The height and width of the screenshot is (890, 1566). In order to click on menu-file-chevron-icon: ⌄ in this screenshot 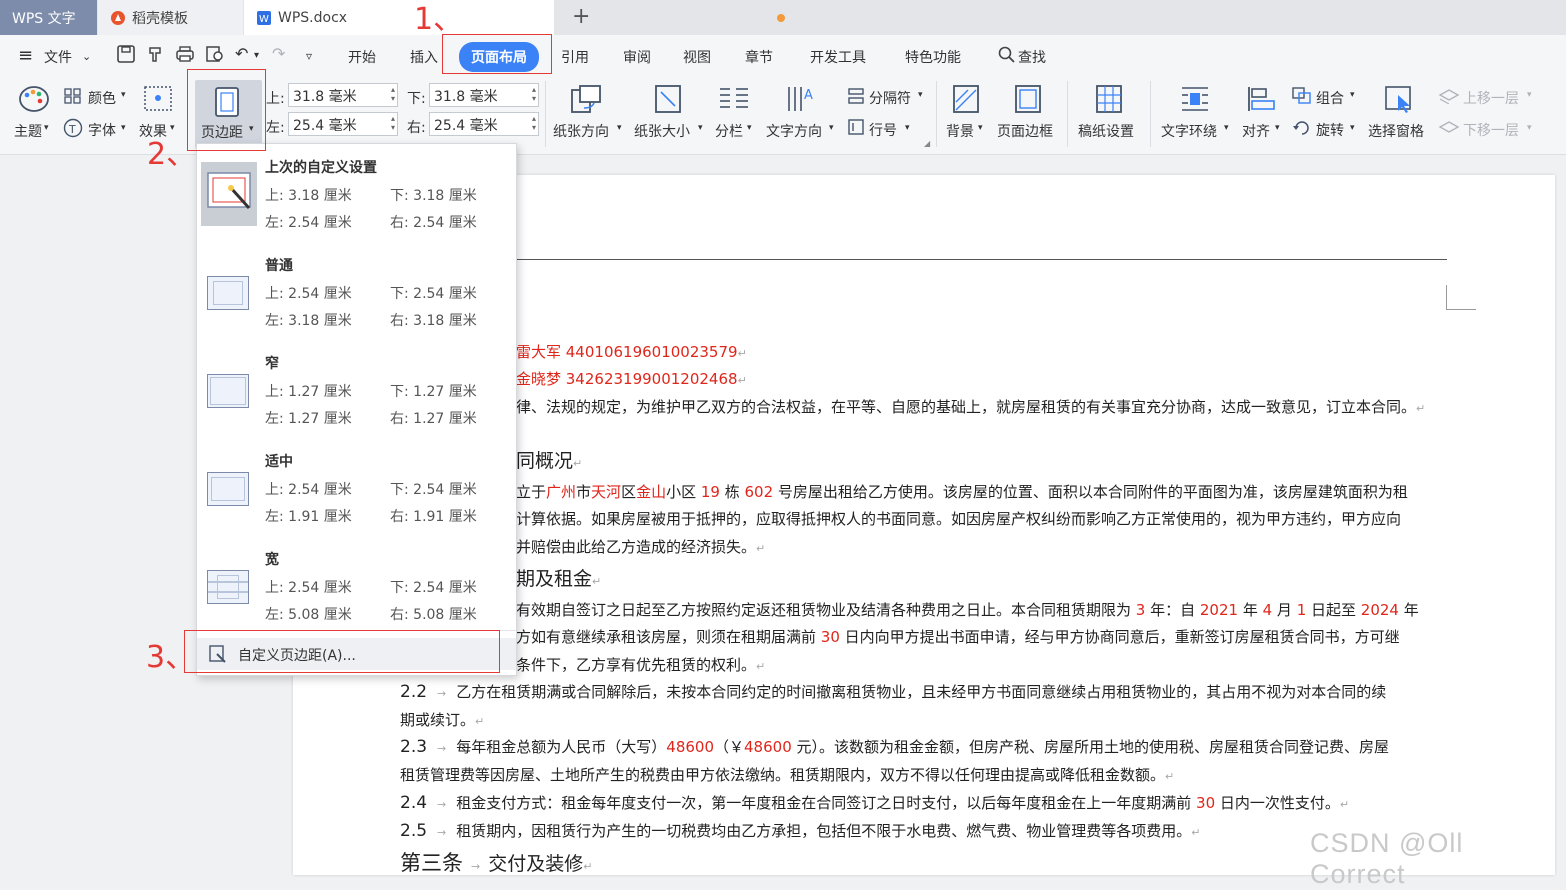, I will do `click(86, 56)`.